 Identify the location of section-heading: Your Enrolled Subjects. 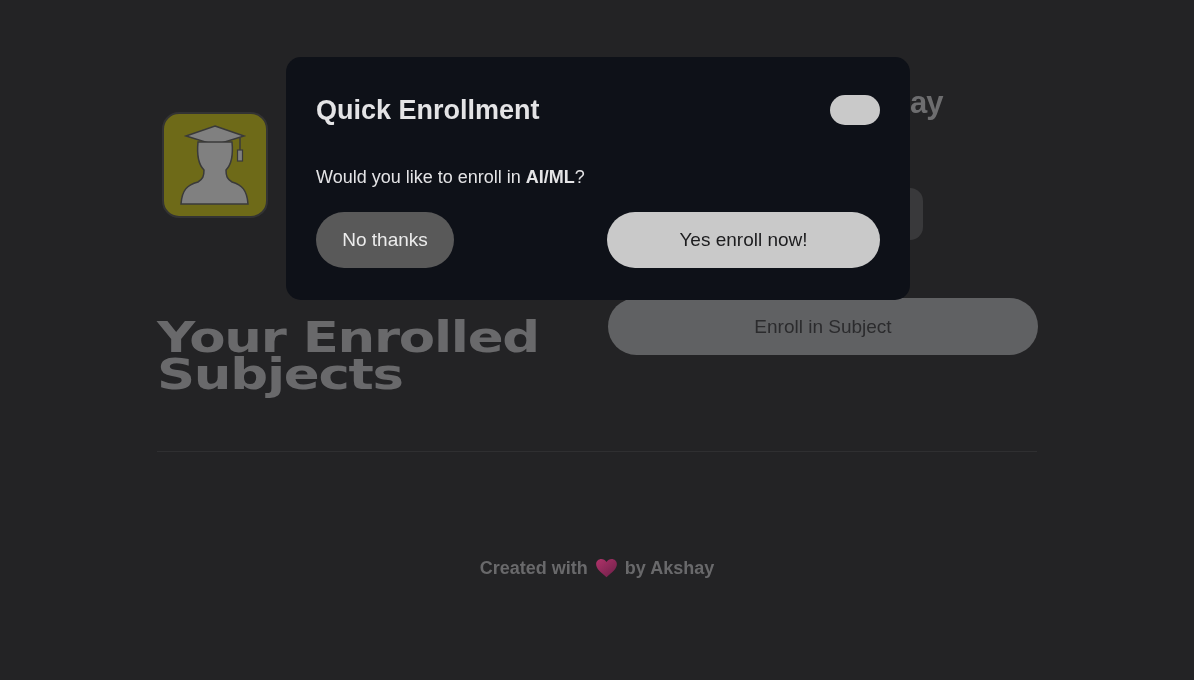
(348, 358).